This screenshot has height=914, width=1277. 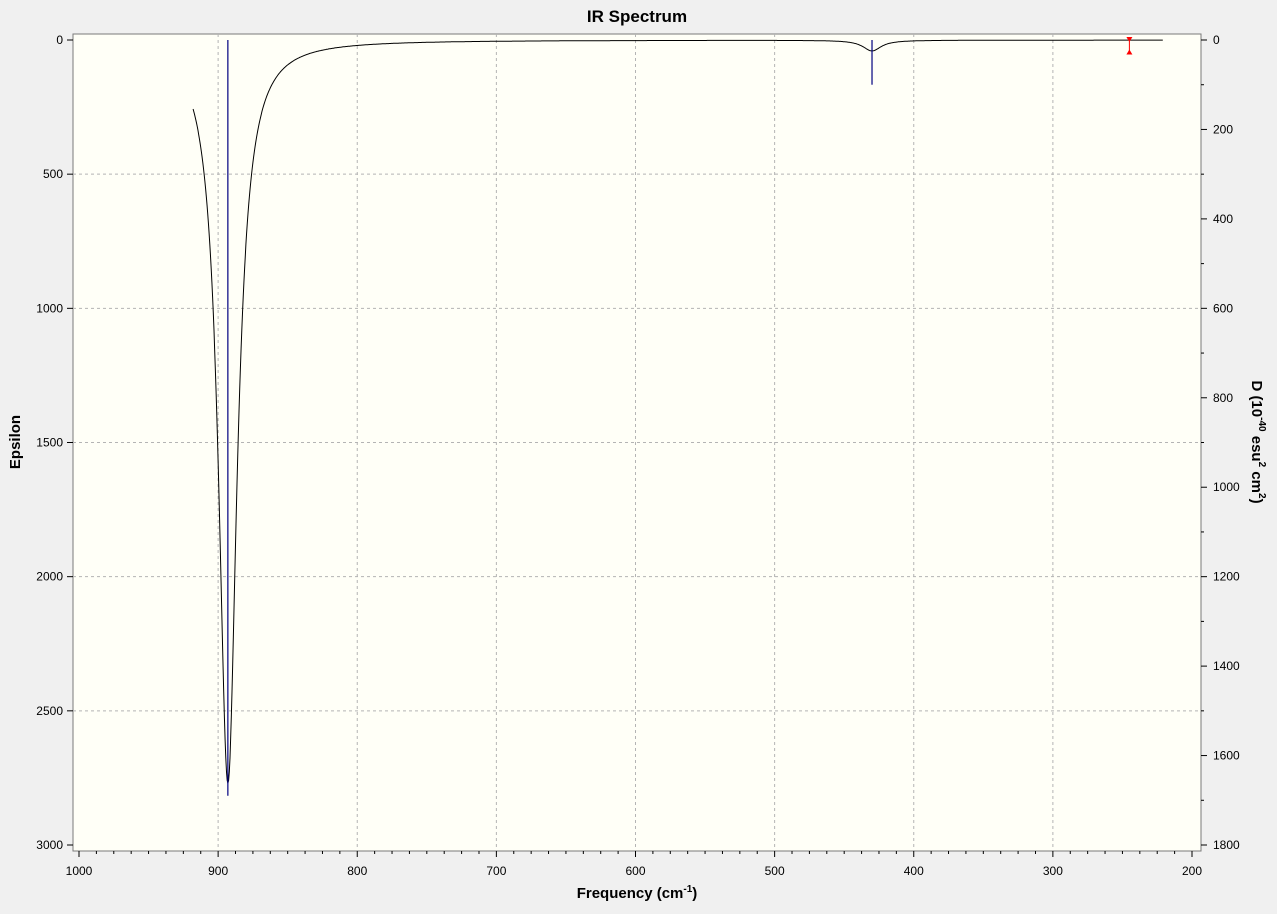 What do you see at coordinates (1216, 40) in the screenshot?
I see `y-right-tick-label: 0` at bounding box center [1216, 40].